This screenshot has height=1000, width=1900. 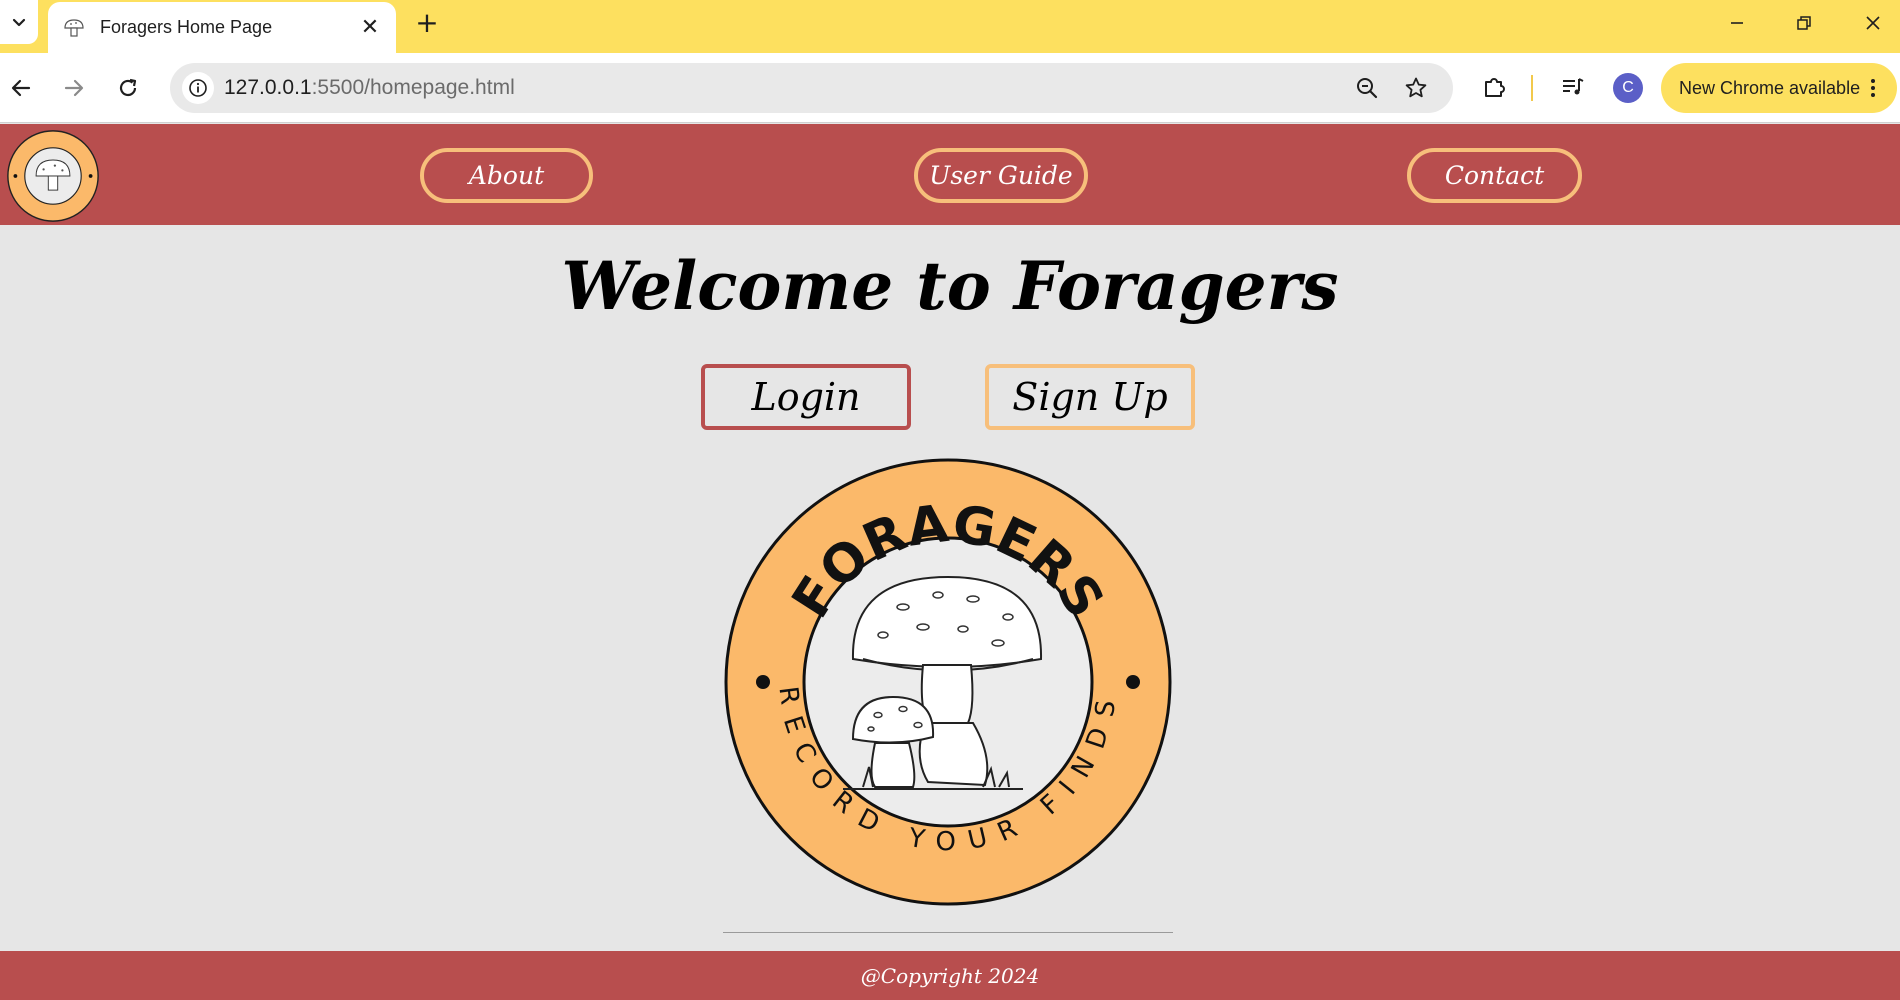 I want to click on active-tab: Foragers Home Page ✕, so click(x=222, y=27).